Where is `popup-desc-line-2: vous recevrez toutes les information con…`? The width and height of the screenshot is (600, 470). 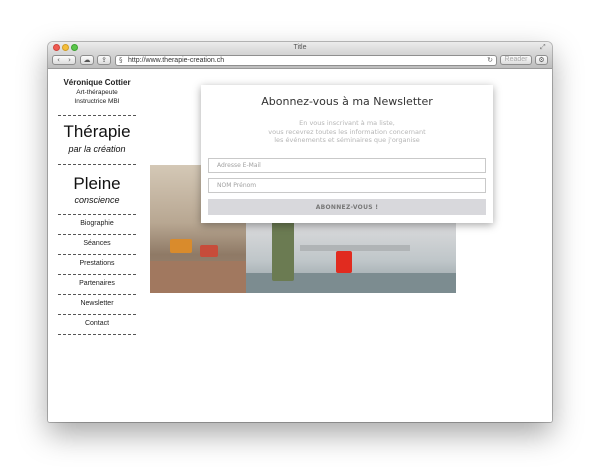
popup-desc-line-2: vous recevrez toutes les information con… is located at coordinates (347, 131).